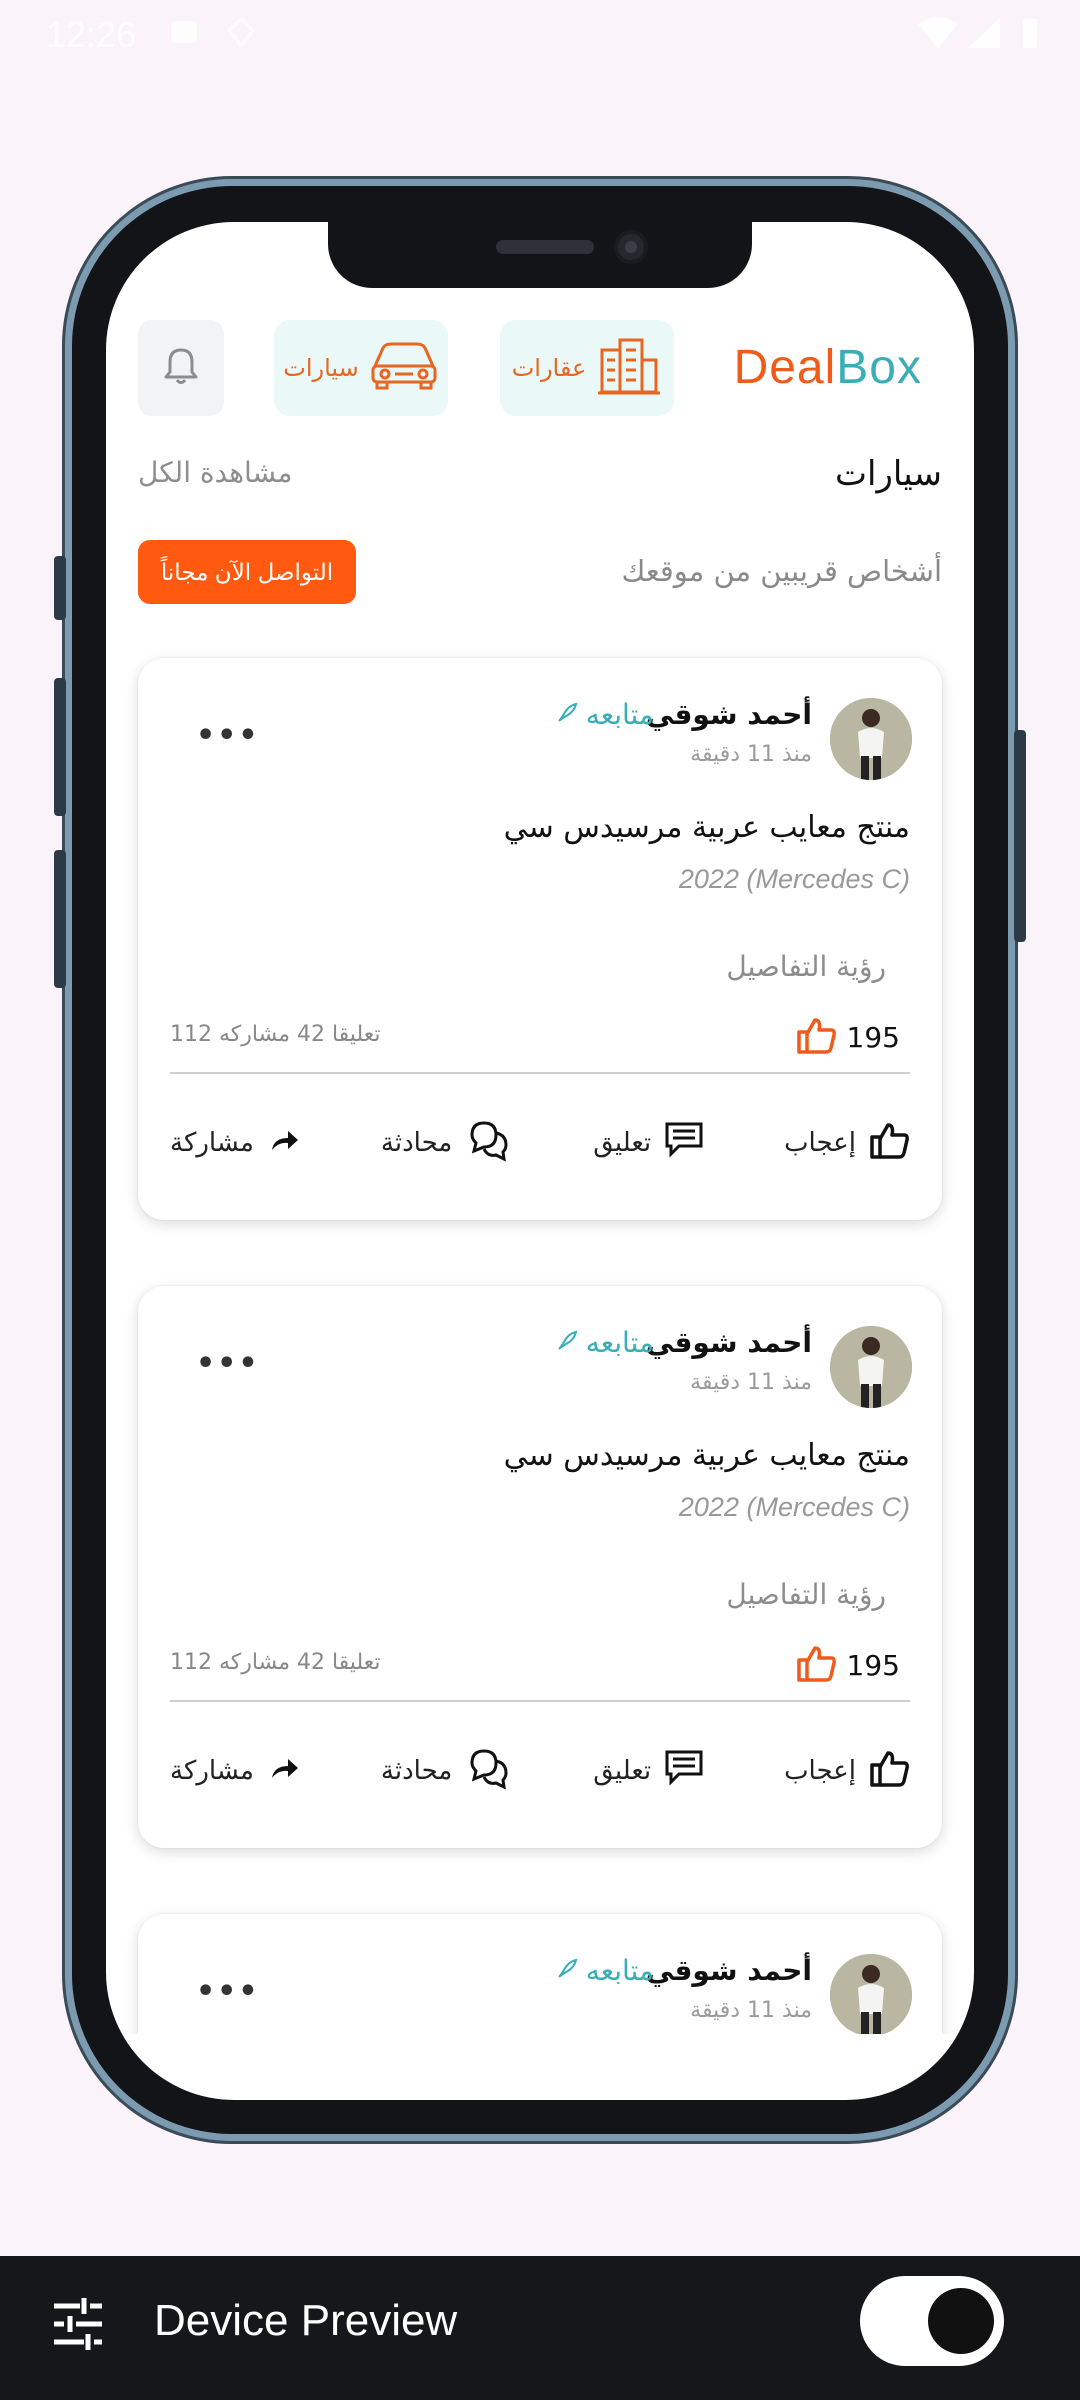 This screenshot has height=2400, width=1080. I want to click on phone-notch, so click(540, 255).